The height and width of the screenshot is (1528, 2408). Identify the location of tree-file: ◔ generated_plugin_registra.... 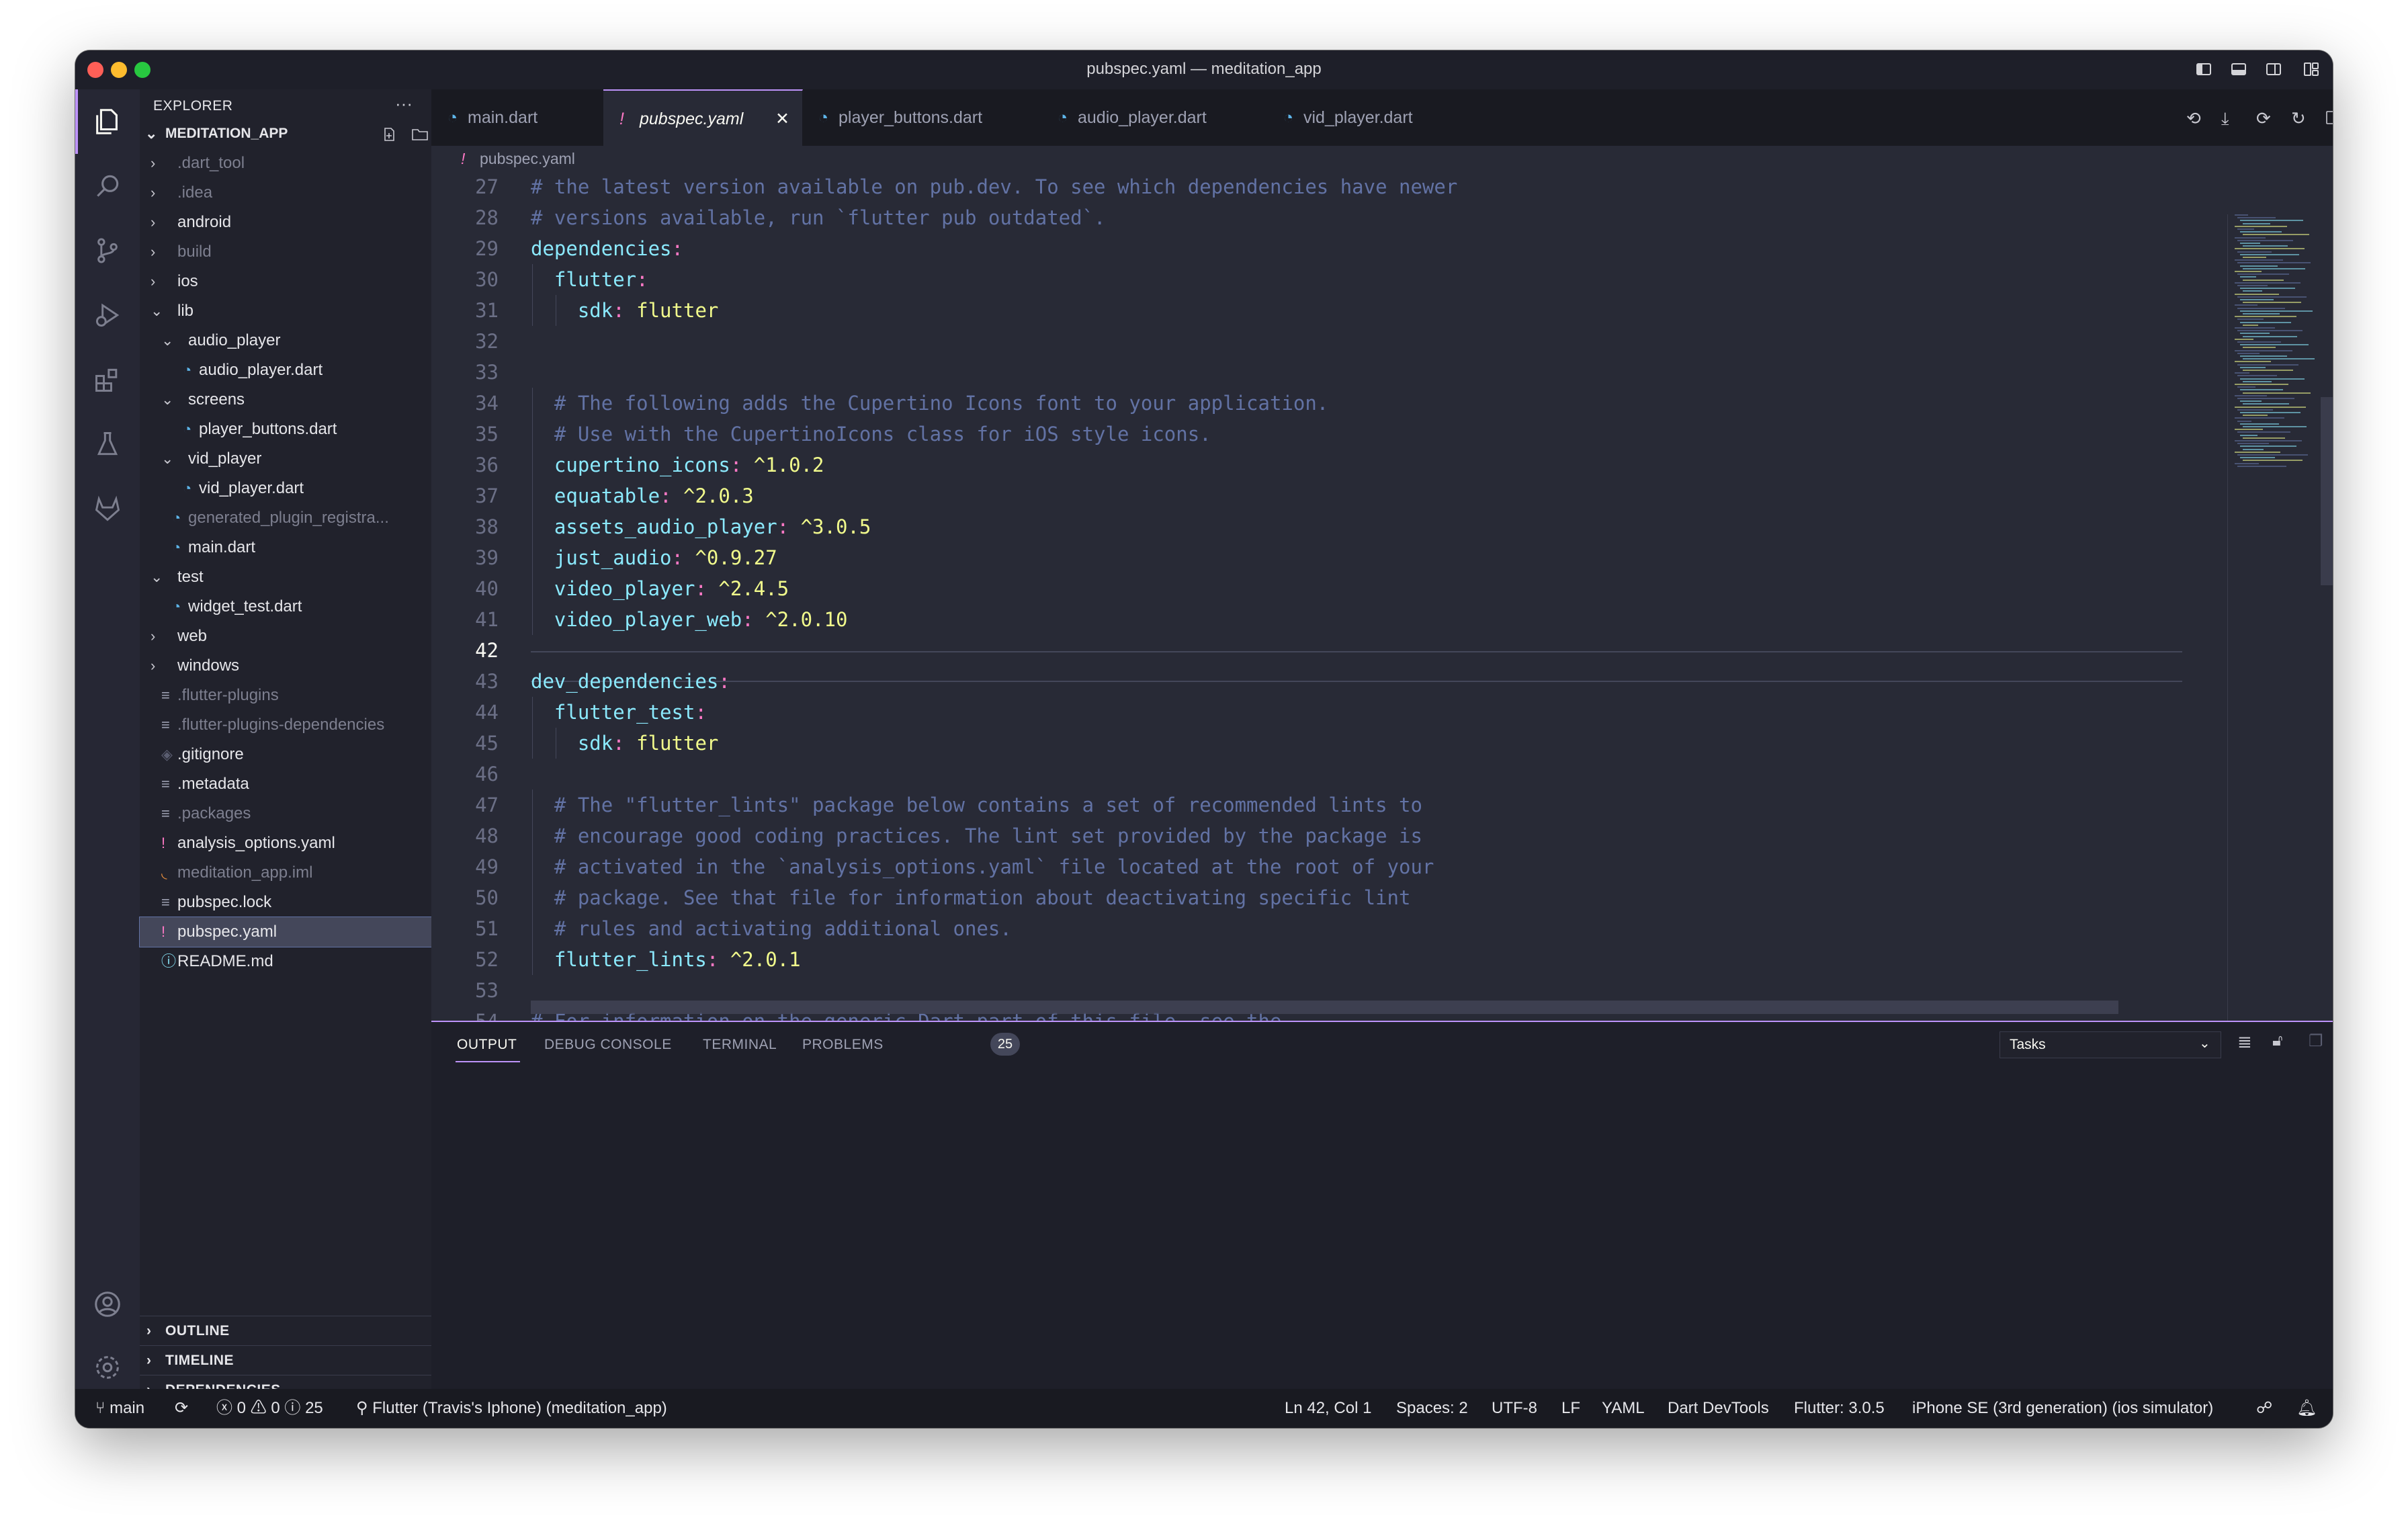
(285, 518).